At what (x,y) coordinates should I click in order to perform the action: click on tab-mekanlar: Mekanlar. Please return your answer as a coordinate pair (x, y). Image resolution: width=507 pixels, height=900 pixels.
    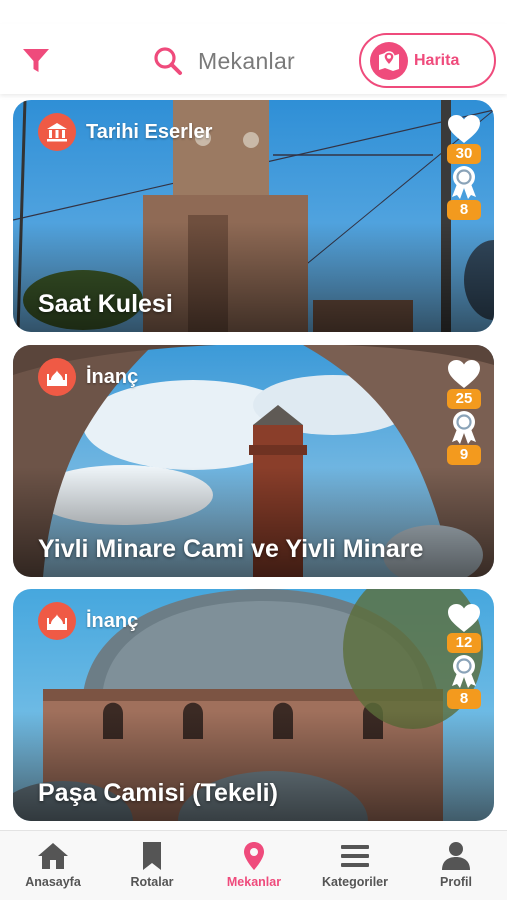
    Looking at the image, I should click on (254, 865).